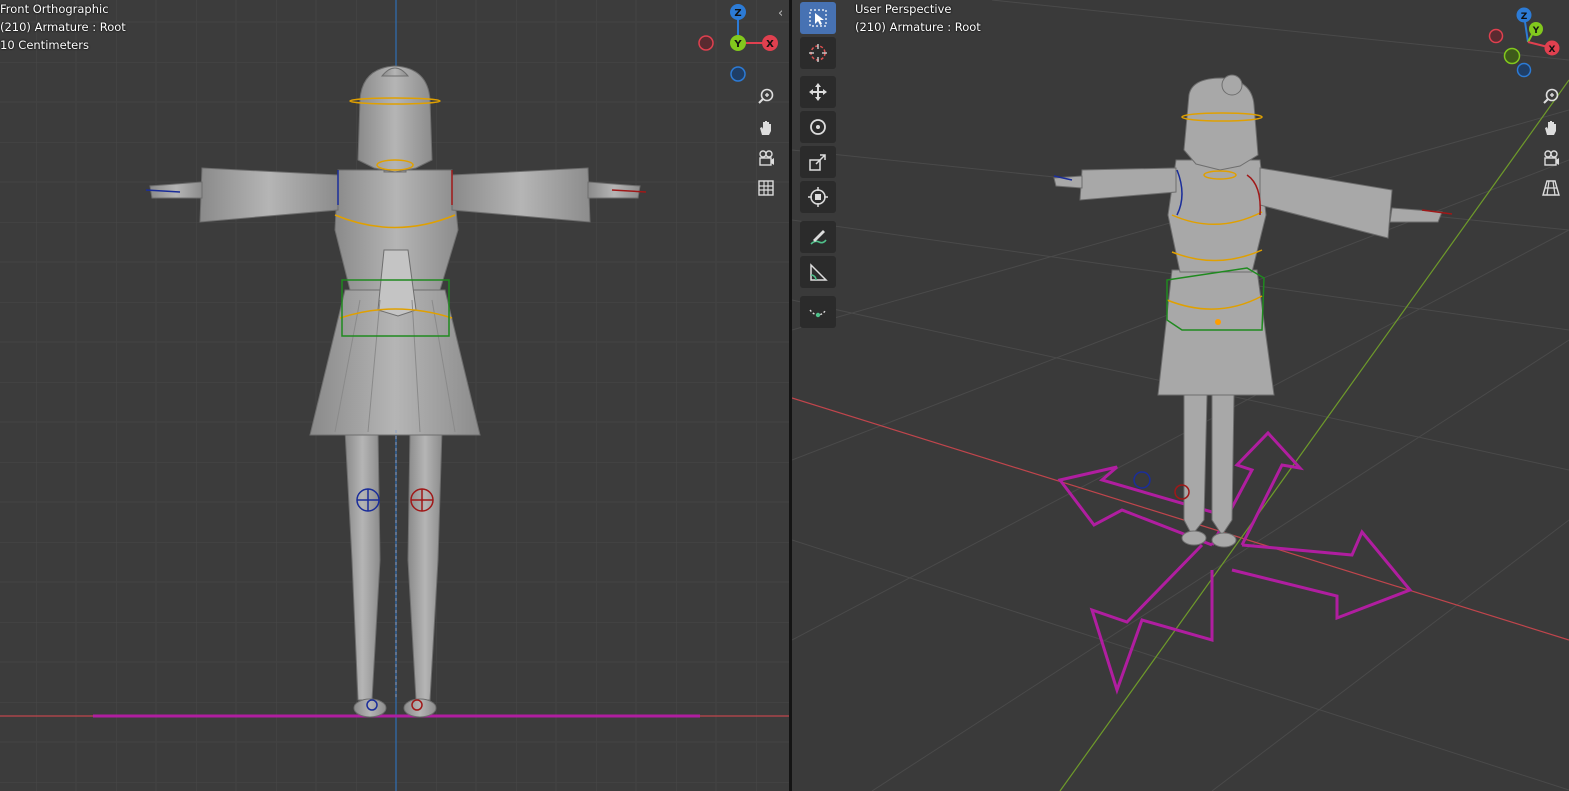 The width and height of the screenshot is (1569, 791). What do you see at coordinates (818, 312) in the screenshot?
I see `roll-icon` at bounding box center [818, 312].